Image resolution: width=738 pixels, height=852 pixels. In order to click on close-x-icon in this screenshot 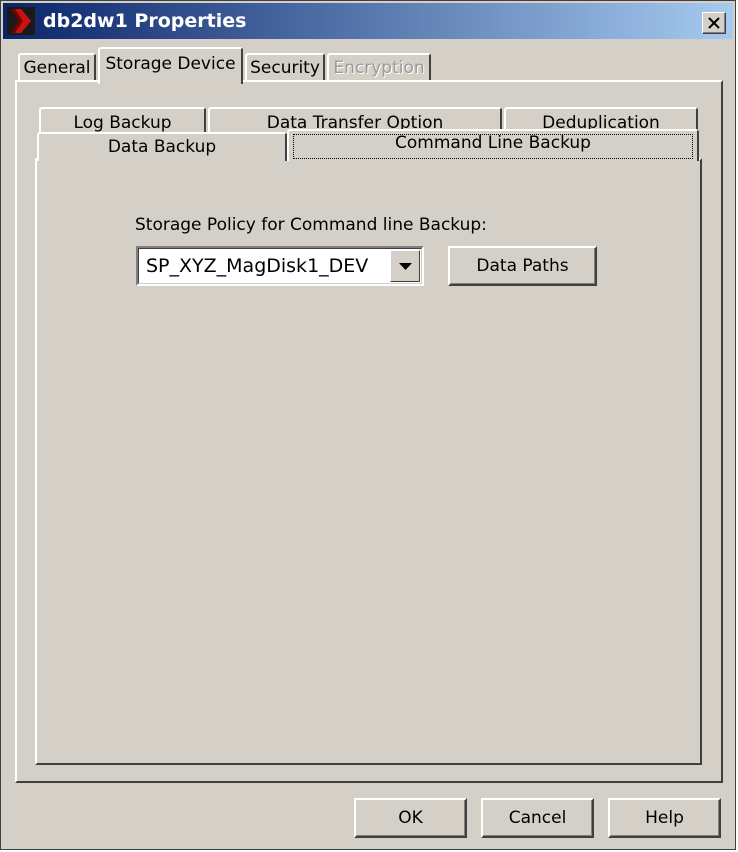, I will do `click(714, 23)`.